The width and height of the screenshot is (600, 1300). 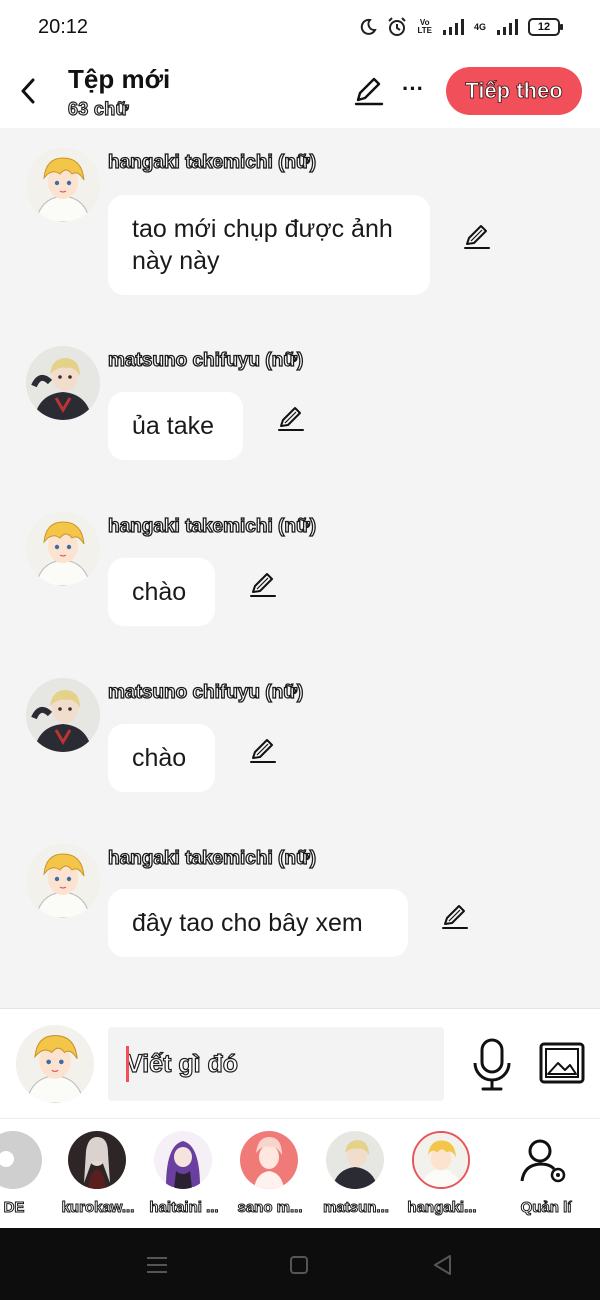 I want to click on next-button: Tiếp theo, so click(x=514, y=91).